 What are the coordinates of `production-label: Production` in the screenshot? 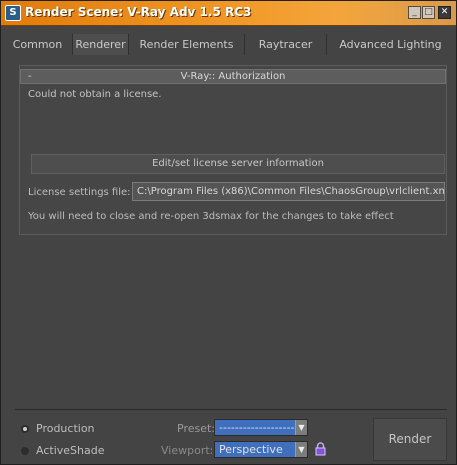 It's located at (65, 428).